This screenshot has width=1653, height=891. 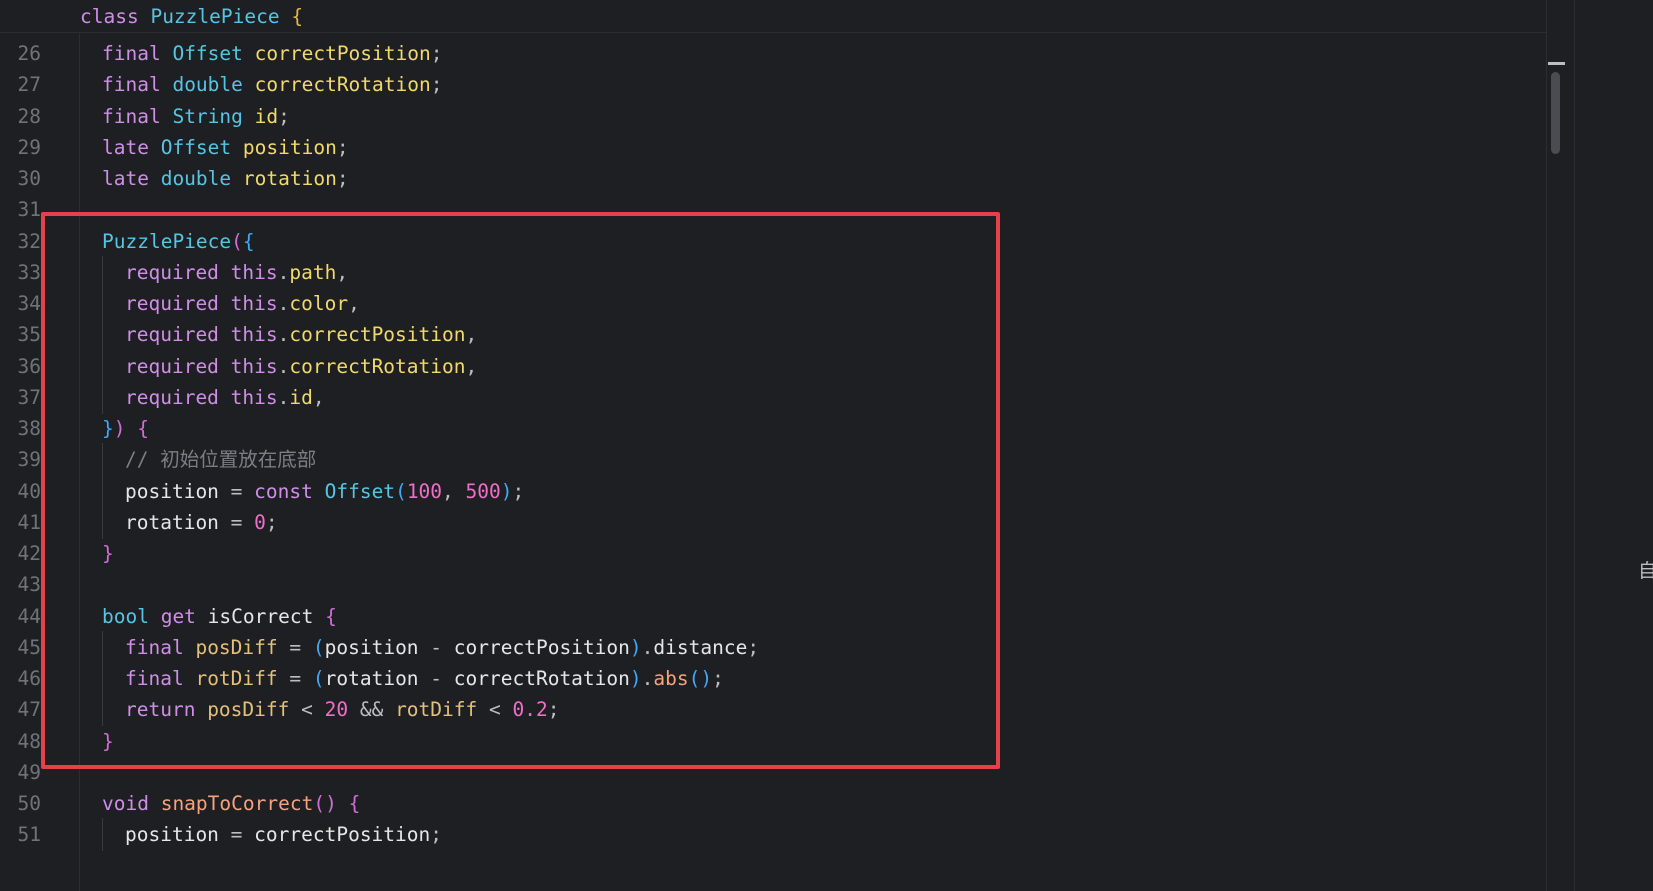 I want to click on code-text: void snapToCorrect() {, so click(x=231, y=803).